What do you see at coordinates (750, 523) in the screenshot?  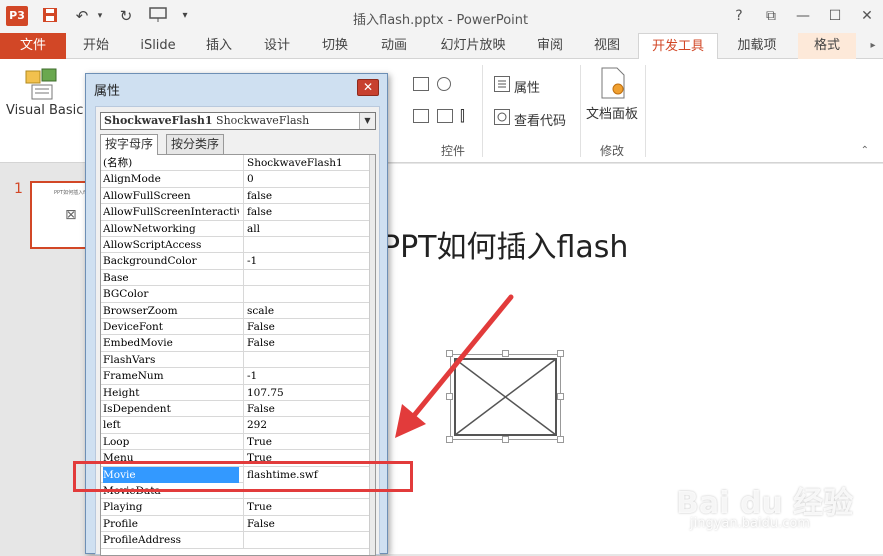 I see `baidu-watermark-url: jingyan.baidu.com` at bounding box center [750, 523].